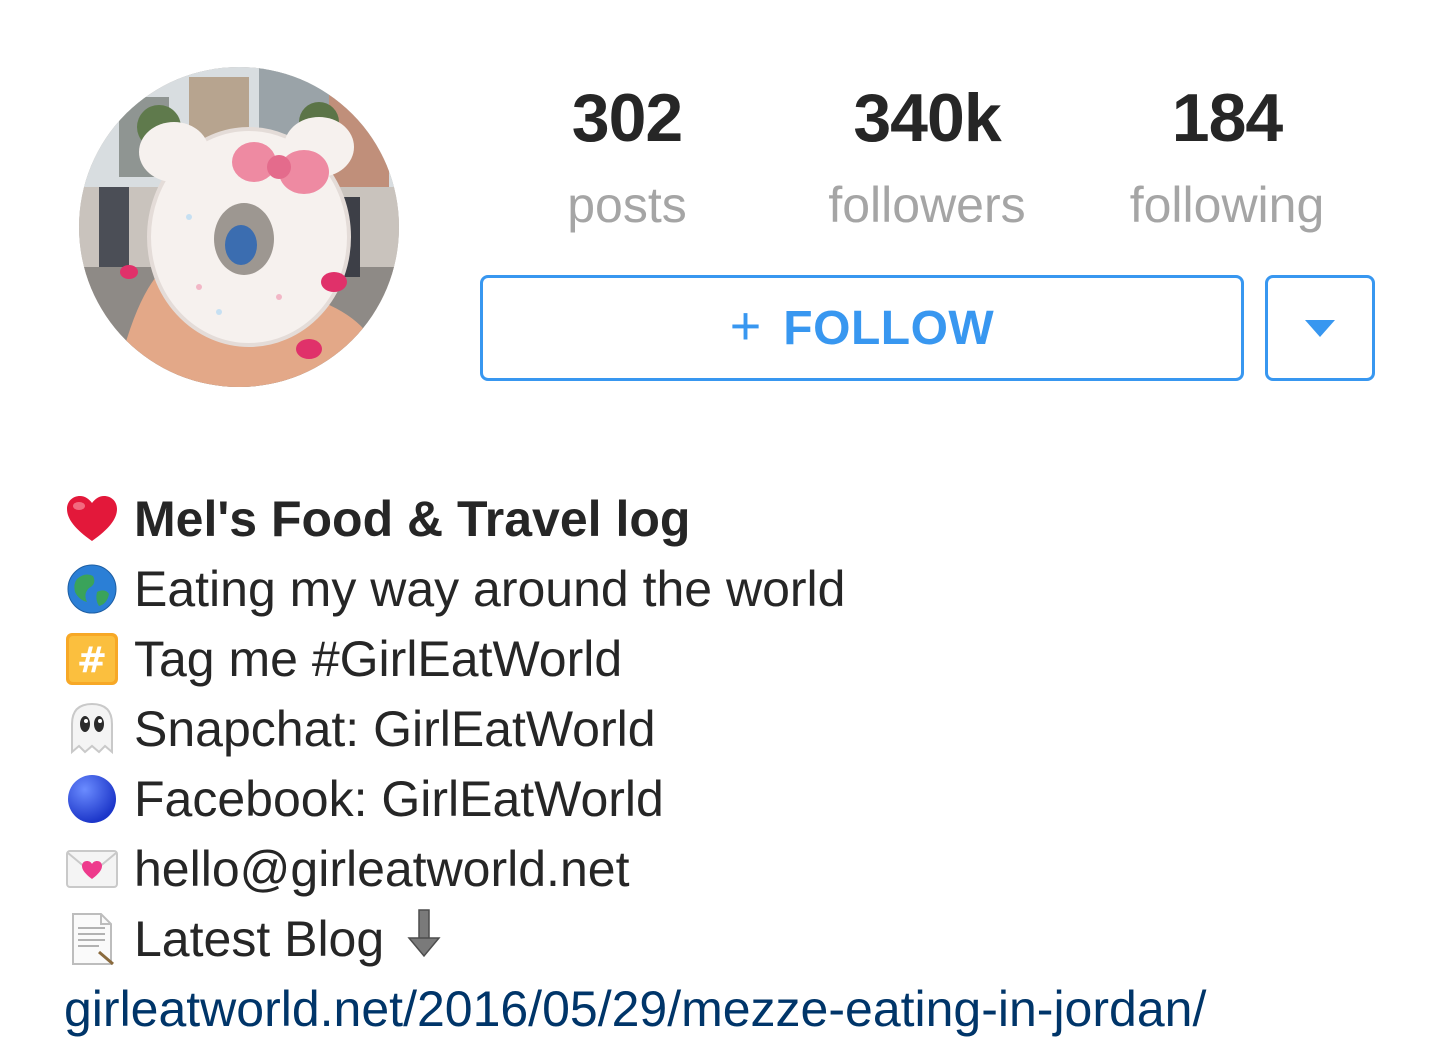 This screenshot has height=1052, width=1439. Describe the element at coordinates (744, 729) in the screenshot. I see `bio-line: Snapchat: GirlEatWorld` at that location.